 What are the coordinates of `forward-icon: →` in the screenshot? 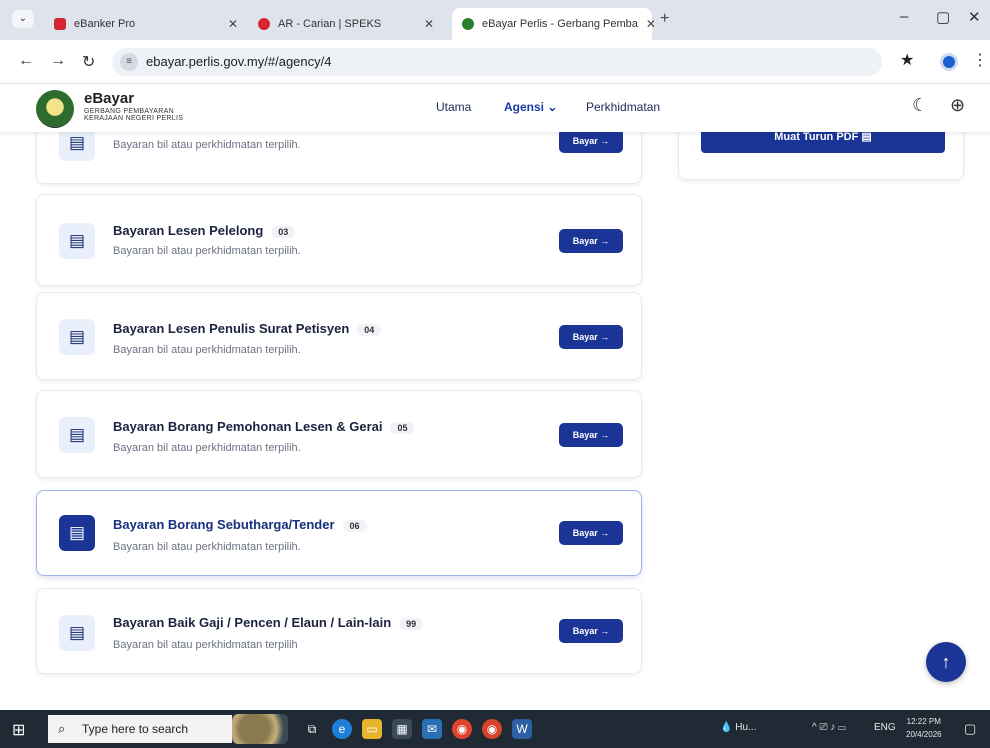 It's located at (58, 61).